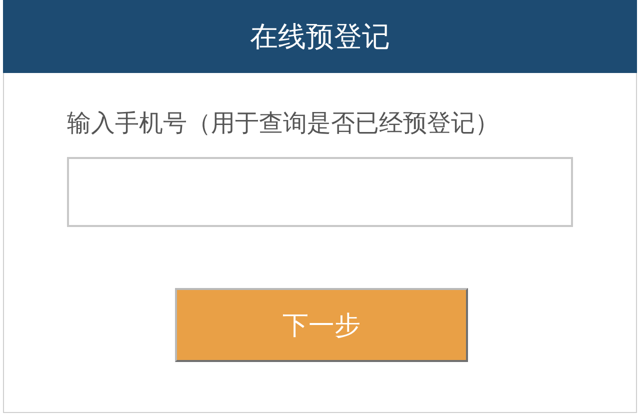  I want to click on phone-input-field, so click(320, 192).